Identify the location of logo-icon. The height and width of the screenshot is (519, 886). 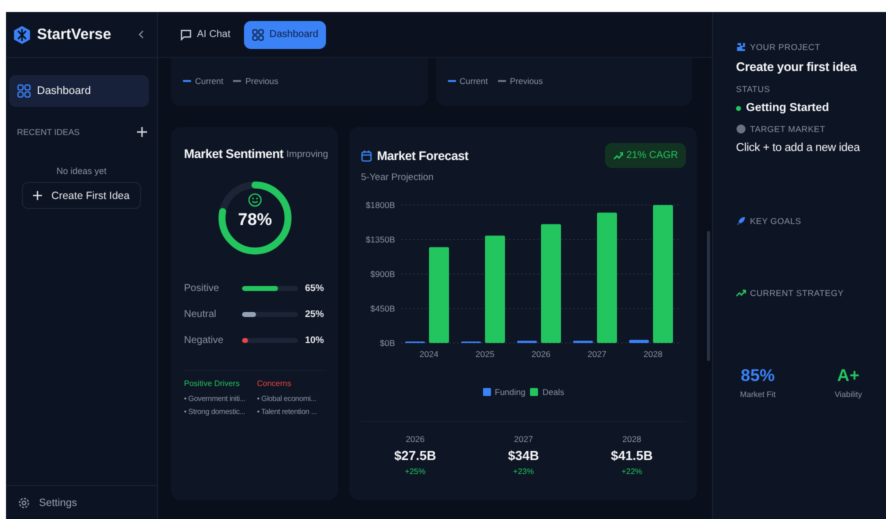
(22, 34).